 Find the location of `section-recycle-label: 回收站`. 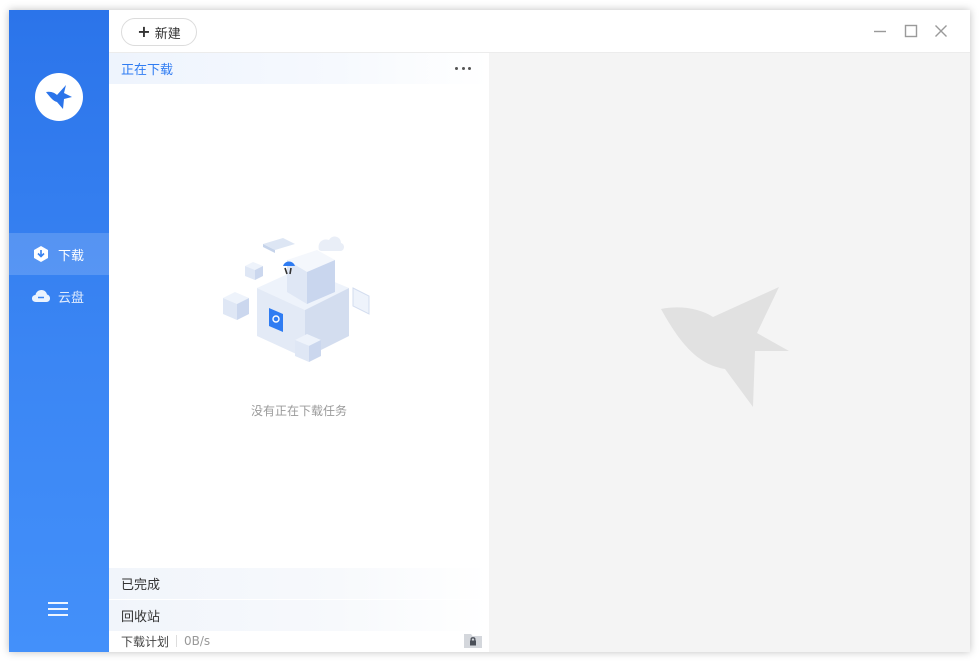

section-recycle-label: 回收站 is located at coordinates (141, 617).